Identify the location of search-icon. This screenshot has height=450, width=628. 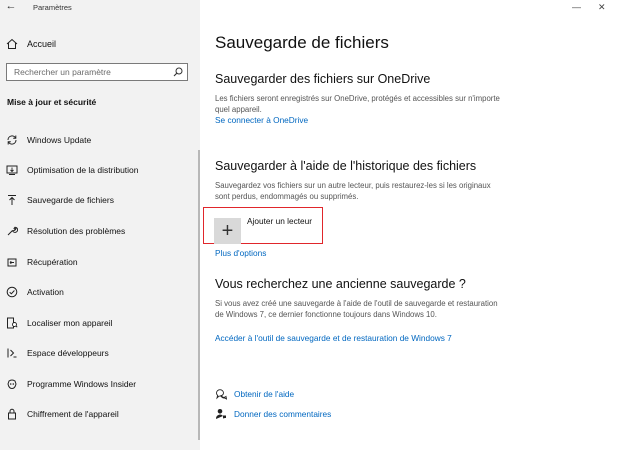
(178, 72).